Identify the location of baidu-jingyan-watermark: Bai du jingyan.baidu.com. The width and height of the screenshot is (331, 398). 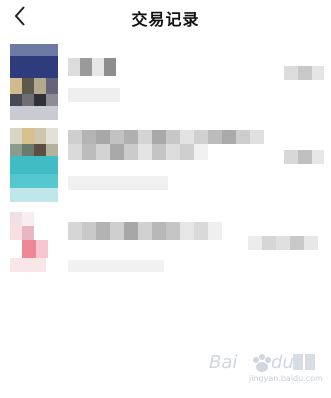
(266, 366).